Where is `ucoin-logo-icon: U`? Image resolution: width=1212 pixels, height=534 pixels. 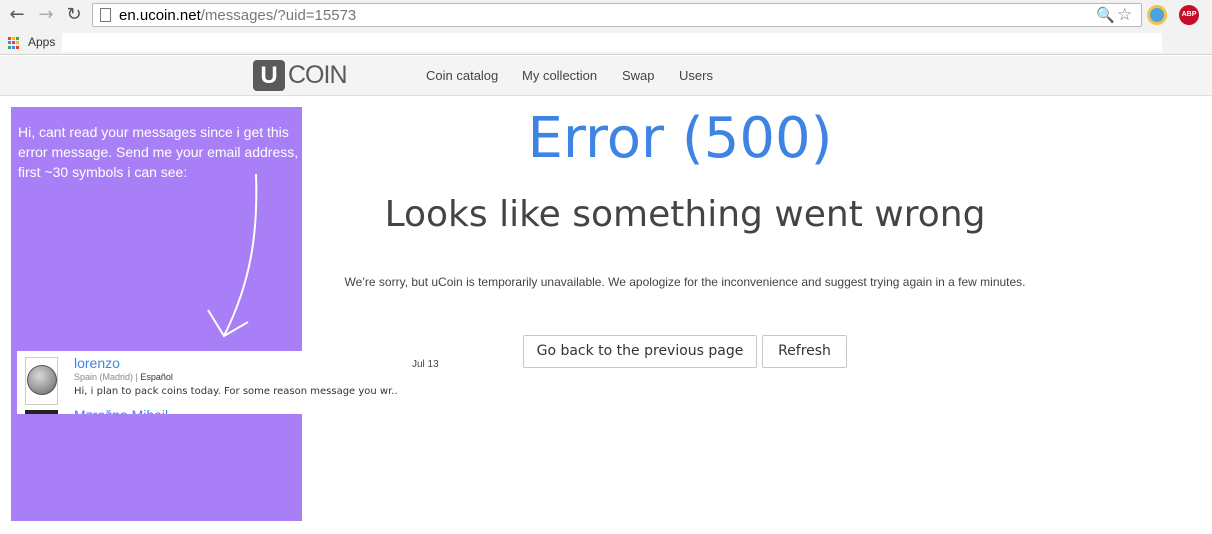
ucoin-logo-icon: U is located at coordinates (269, 75).